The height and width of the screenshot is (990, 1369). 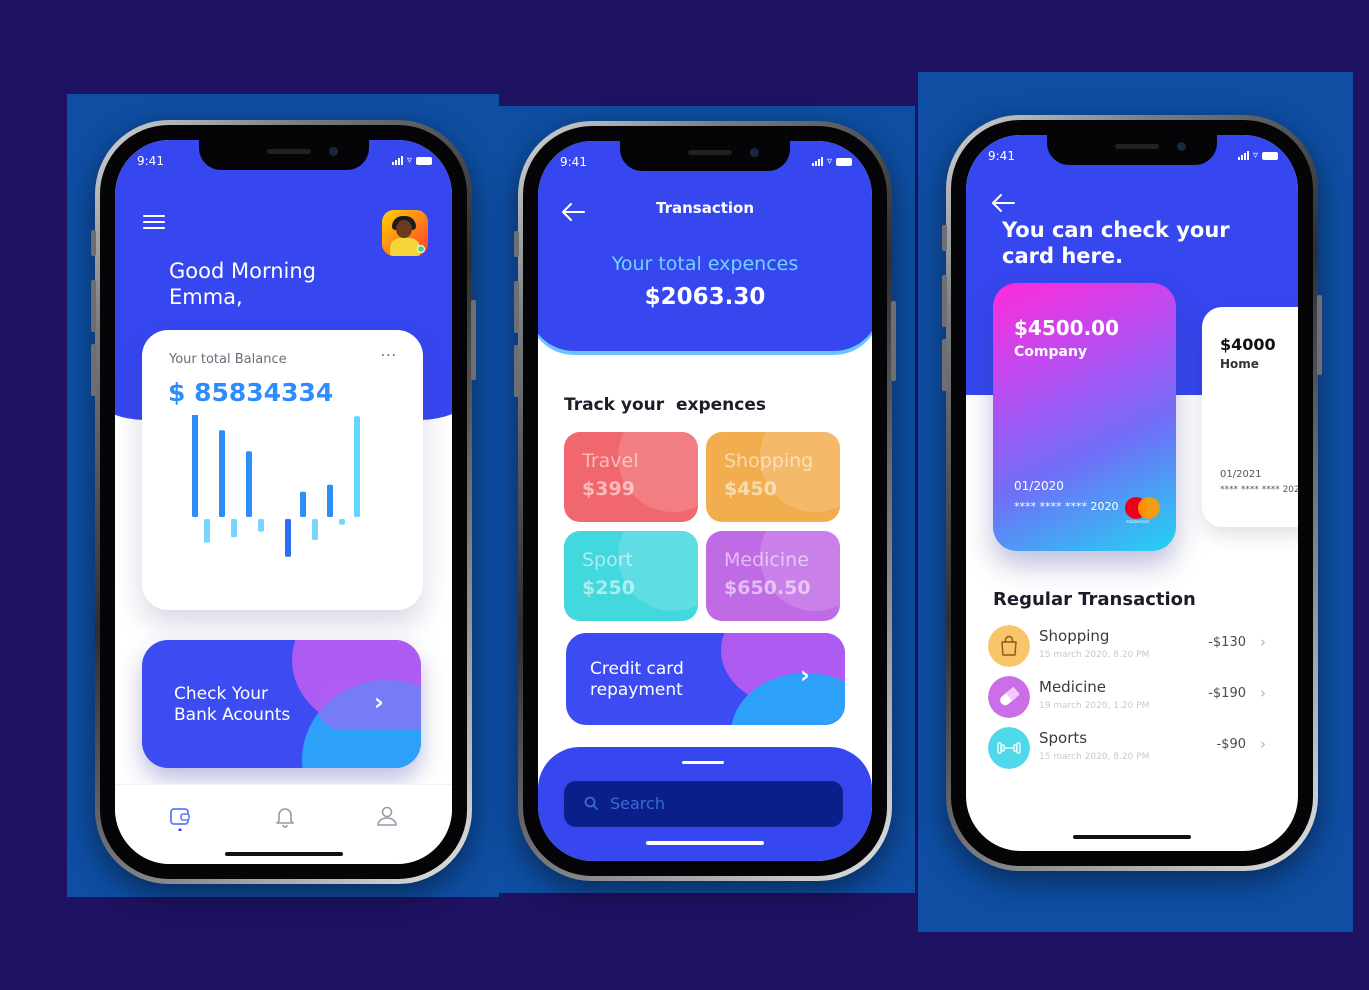 What do you see at coordinates (1227, 642) in the screenshot?
I see `transaction-amount: -$130` at bounding box center [1227, 642].